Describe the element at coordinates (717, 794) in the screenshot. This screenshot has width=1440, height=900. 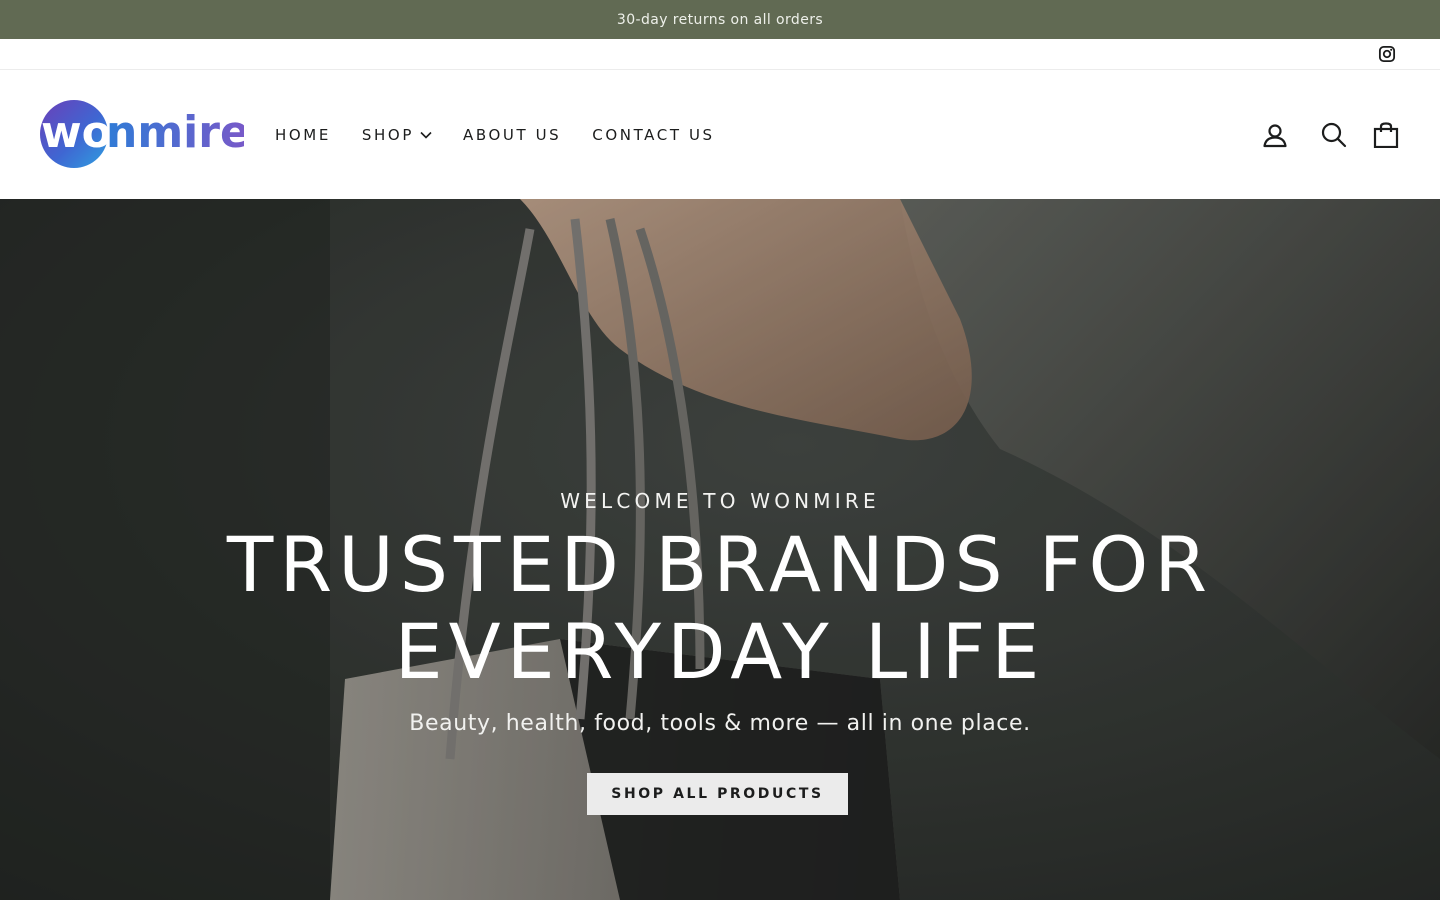
I see `shop-all-products-button: SHOP ALL PRODUCTS` at that location.